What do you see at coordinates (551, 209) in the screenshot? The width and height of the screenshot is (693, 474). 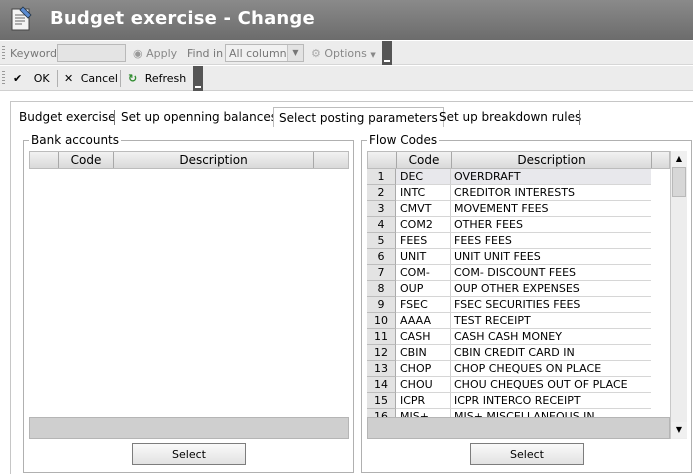 I see `description-cell: MOVEMENT FEES` at bounding box center [551, 209].